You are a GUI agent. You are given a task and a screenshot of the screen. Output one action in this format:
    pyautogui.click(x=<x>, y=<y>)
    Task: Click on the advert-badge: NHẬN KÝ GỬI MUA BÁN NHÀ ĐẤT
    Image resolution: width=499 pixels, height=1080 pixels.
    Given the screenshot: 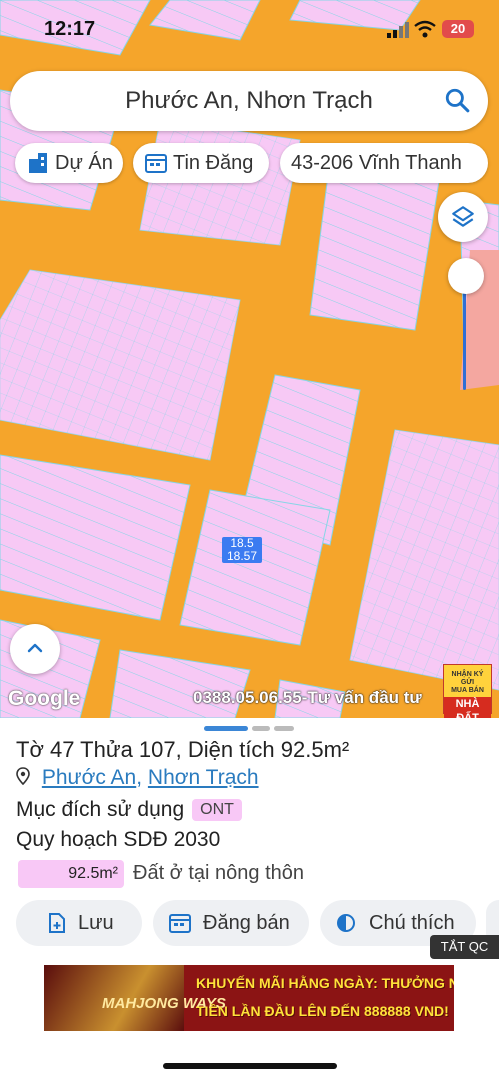 What is the action you would take?
    pyautogui.click(x=467, y=691)
    